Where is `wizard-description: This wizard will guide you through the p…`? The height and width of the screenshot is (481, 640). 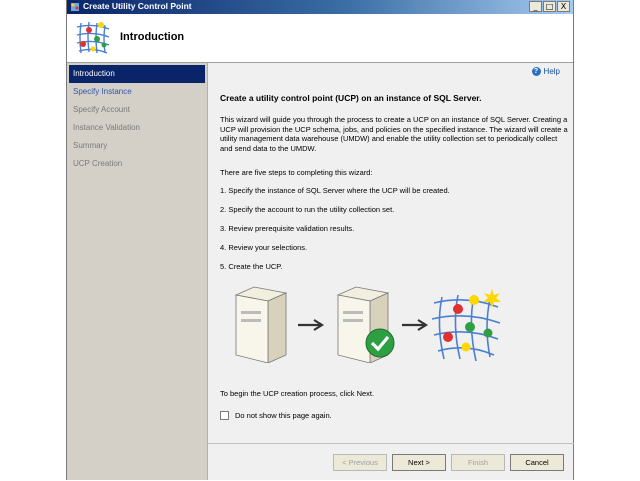 wizard-description: This wizard will guide you through the p… is located at coordinates (394, 134).